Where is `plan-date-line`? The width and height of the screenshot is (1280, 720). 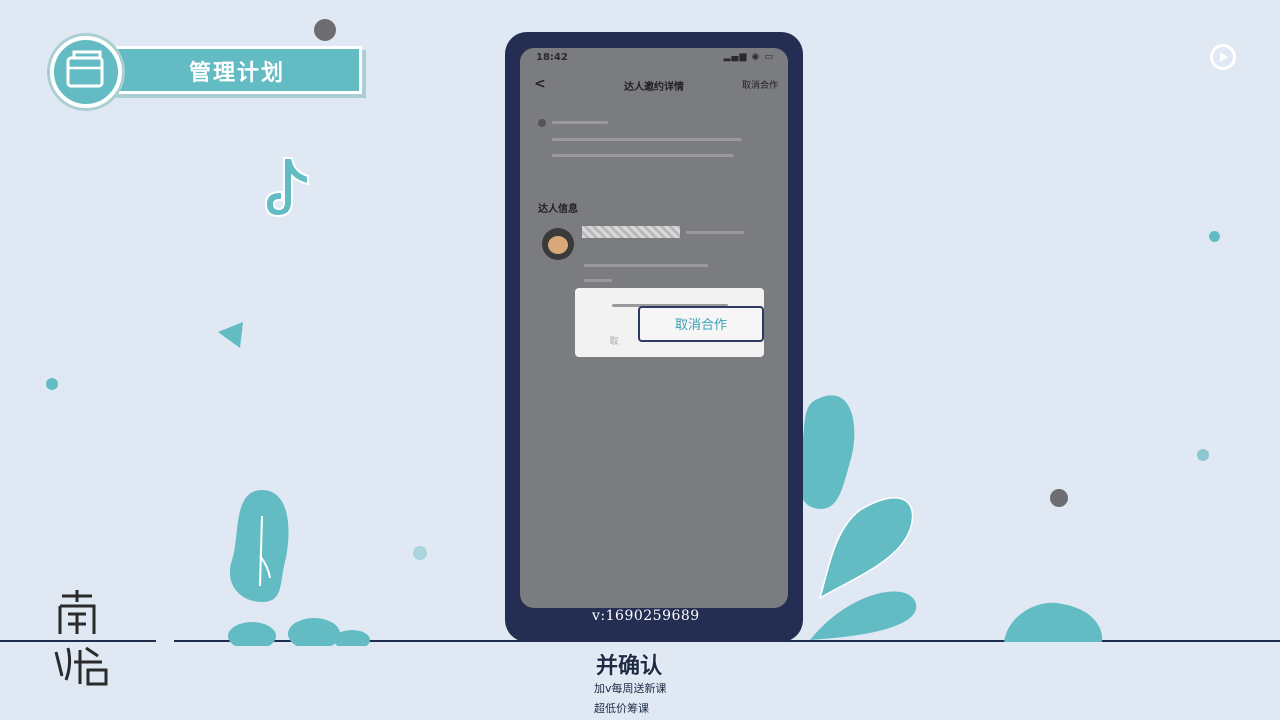
plan-date-line is located at coordinates (647, 139).